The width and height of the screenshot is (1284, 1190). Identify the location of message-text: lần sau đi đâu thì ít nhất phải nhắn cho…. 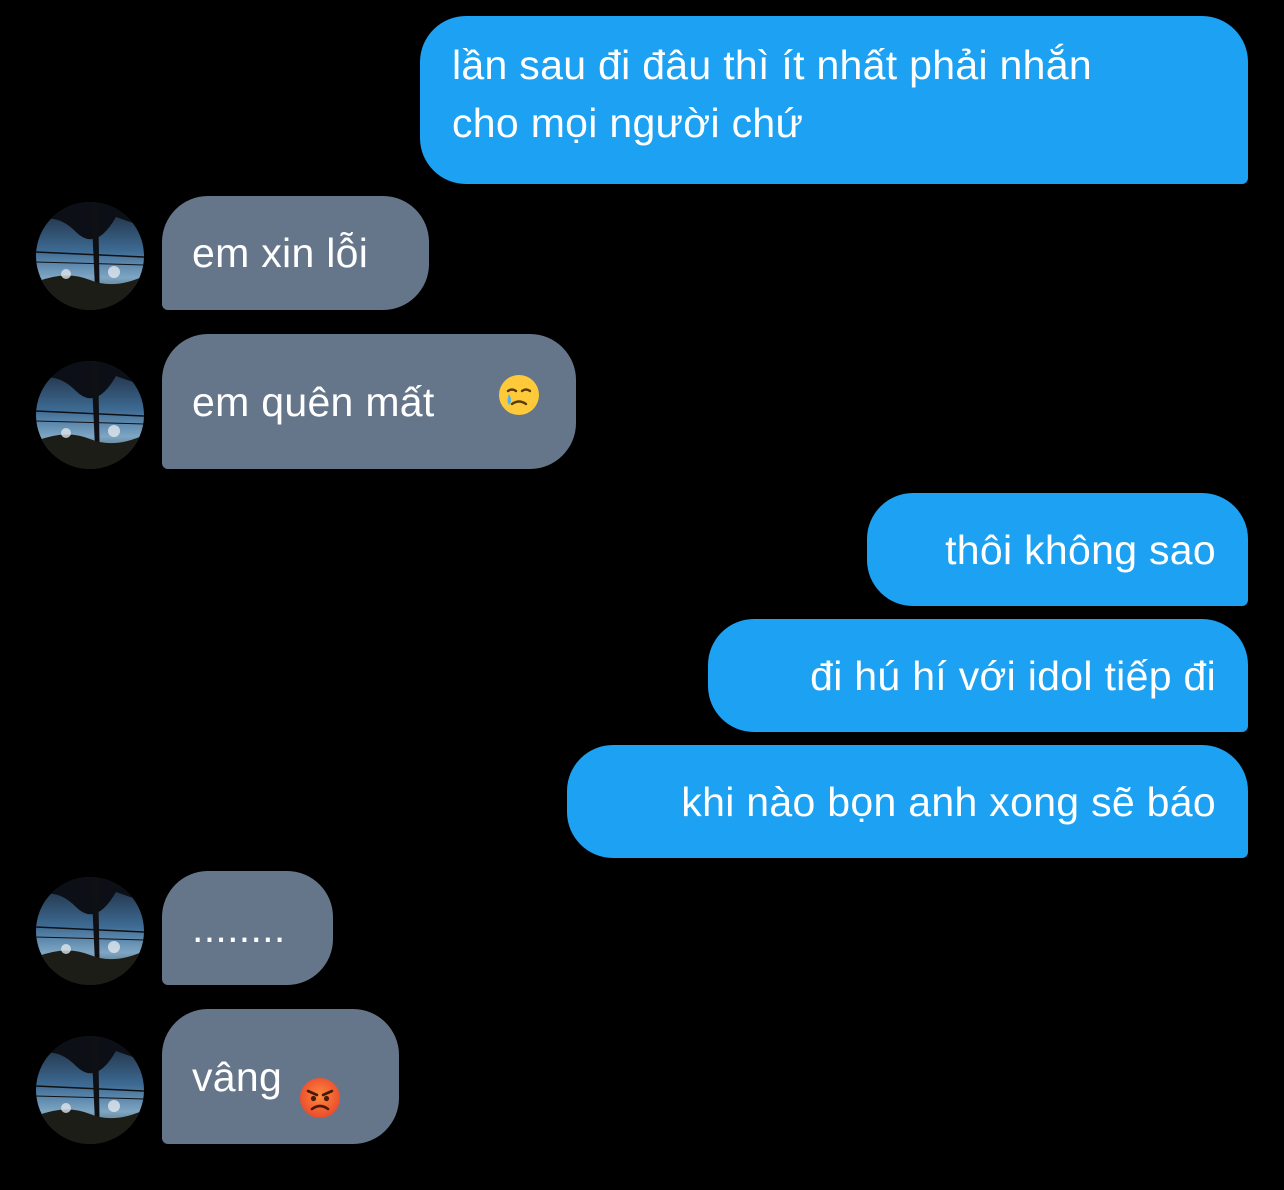
(772, 94).